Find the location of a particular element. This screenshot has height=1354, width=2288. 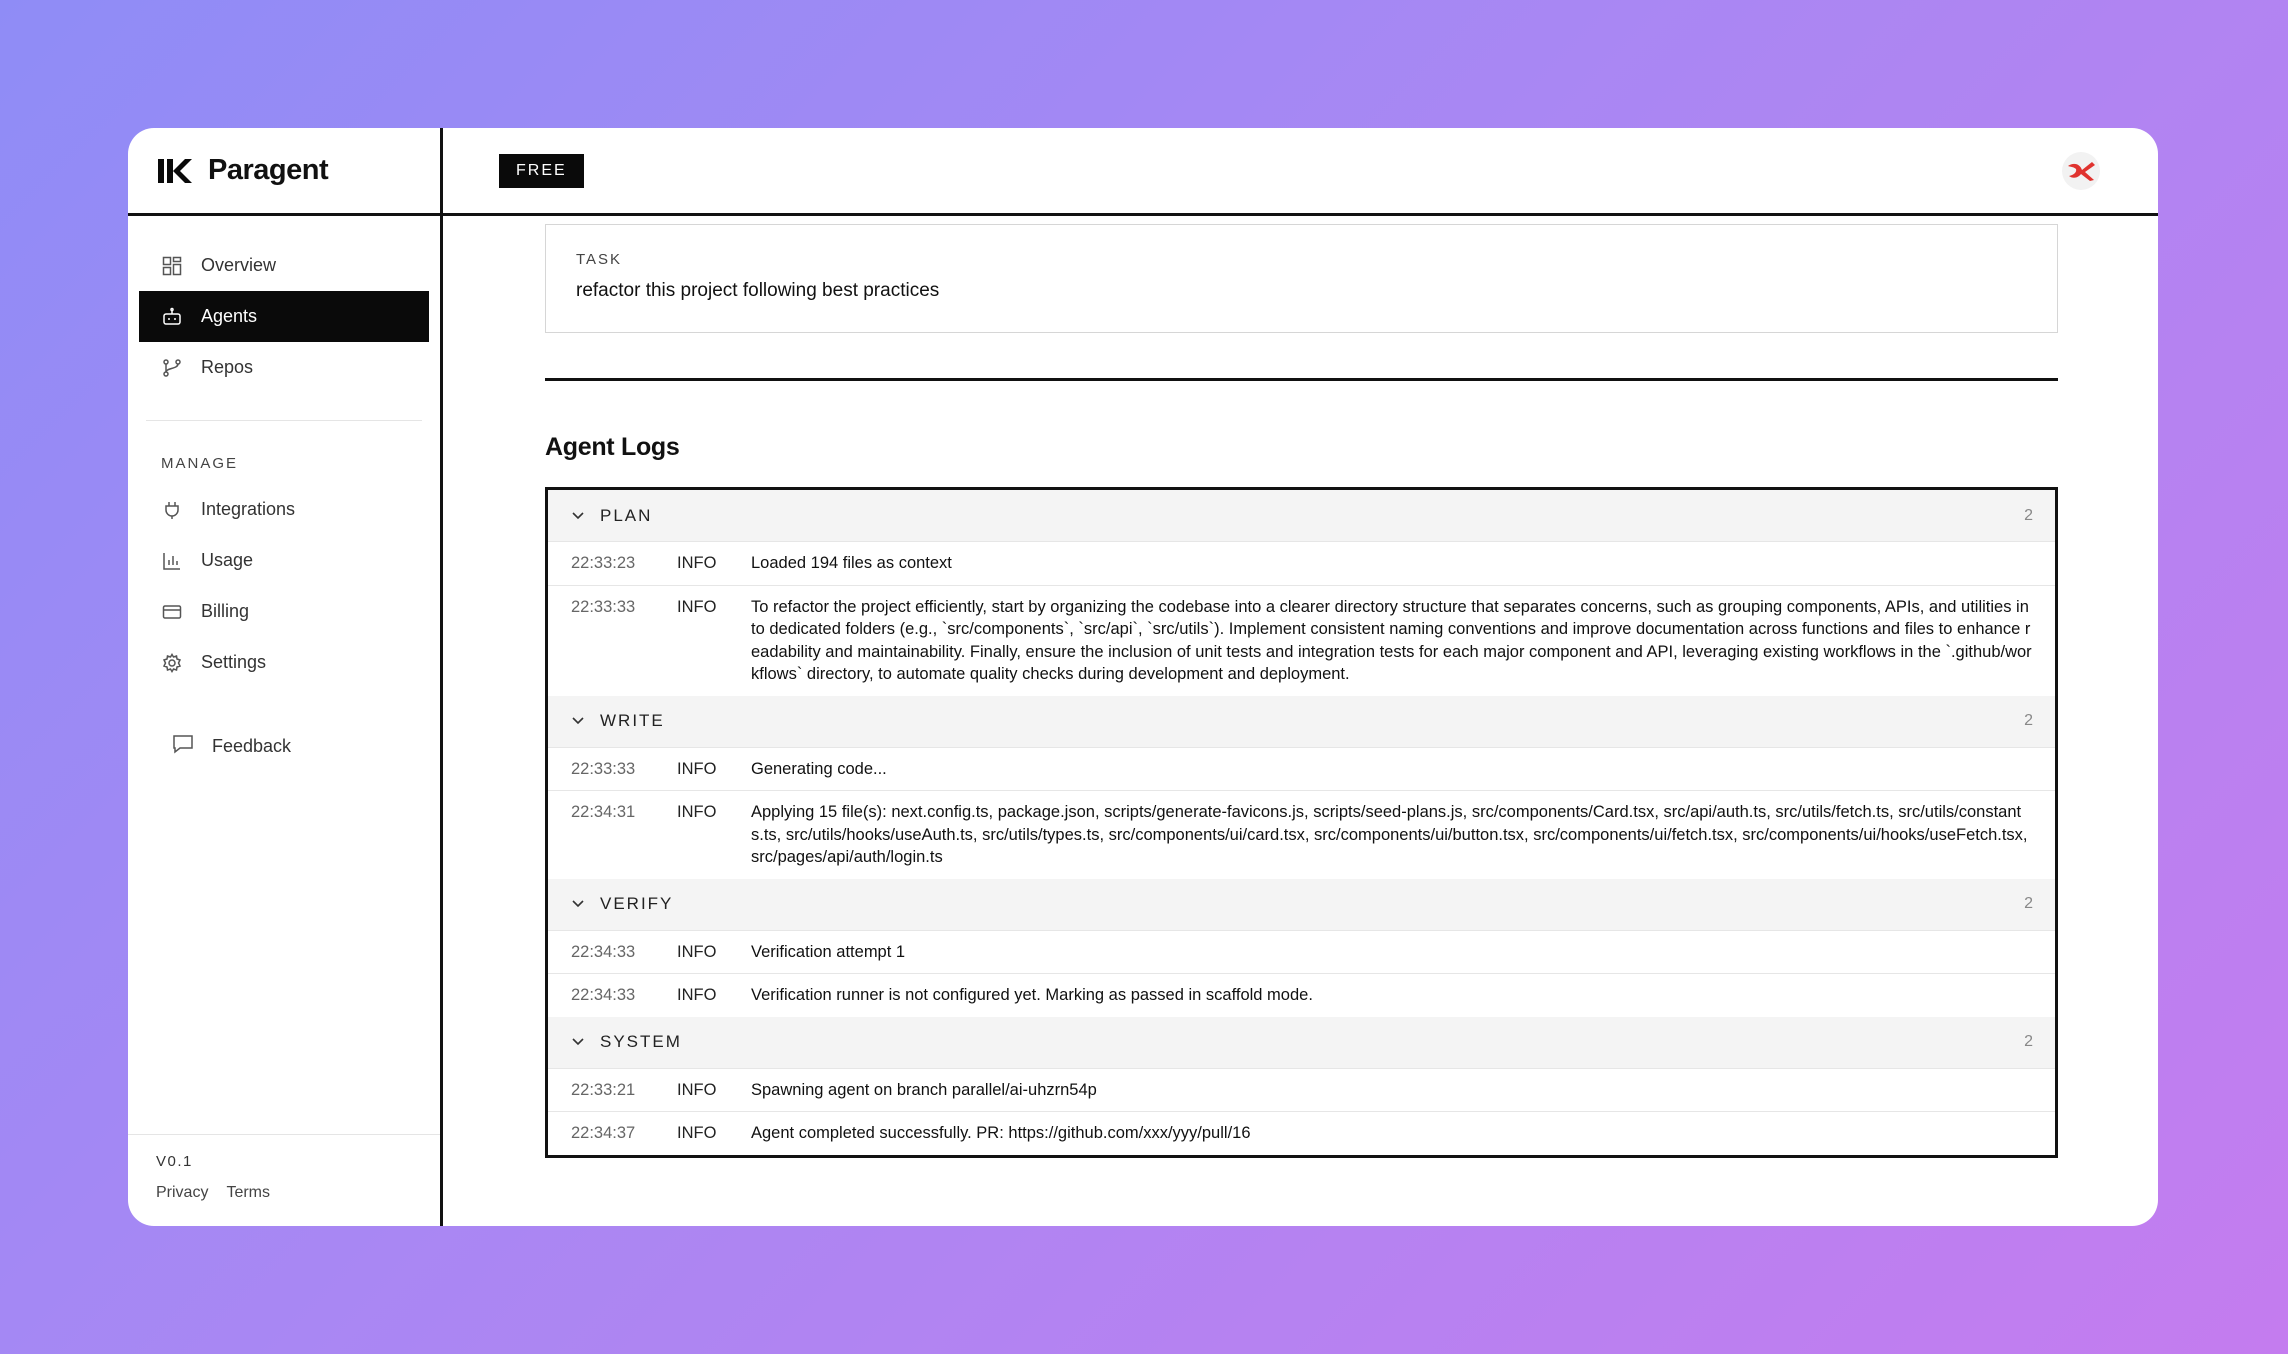

log-time: 22:33:23 is located at coordinates (603, 563).